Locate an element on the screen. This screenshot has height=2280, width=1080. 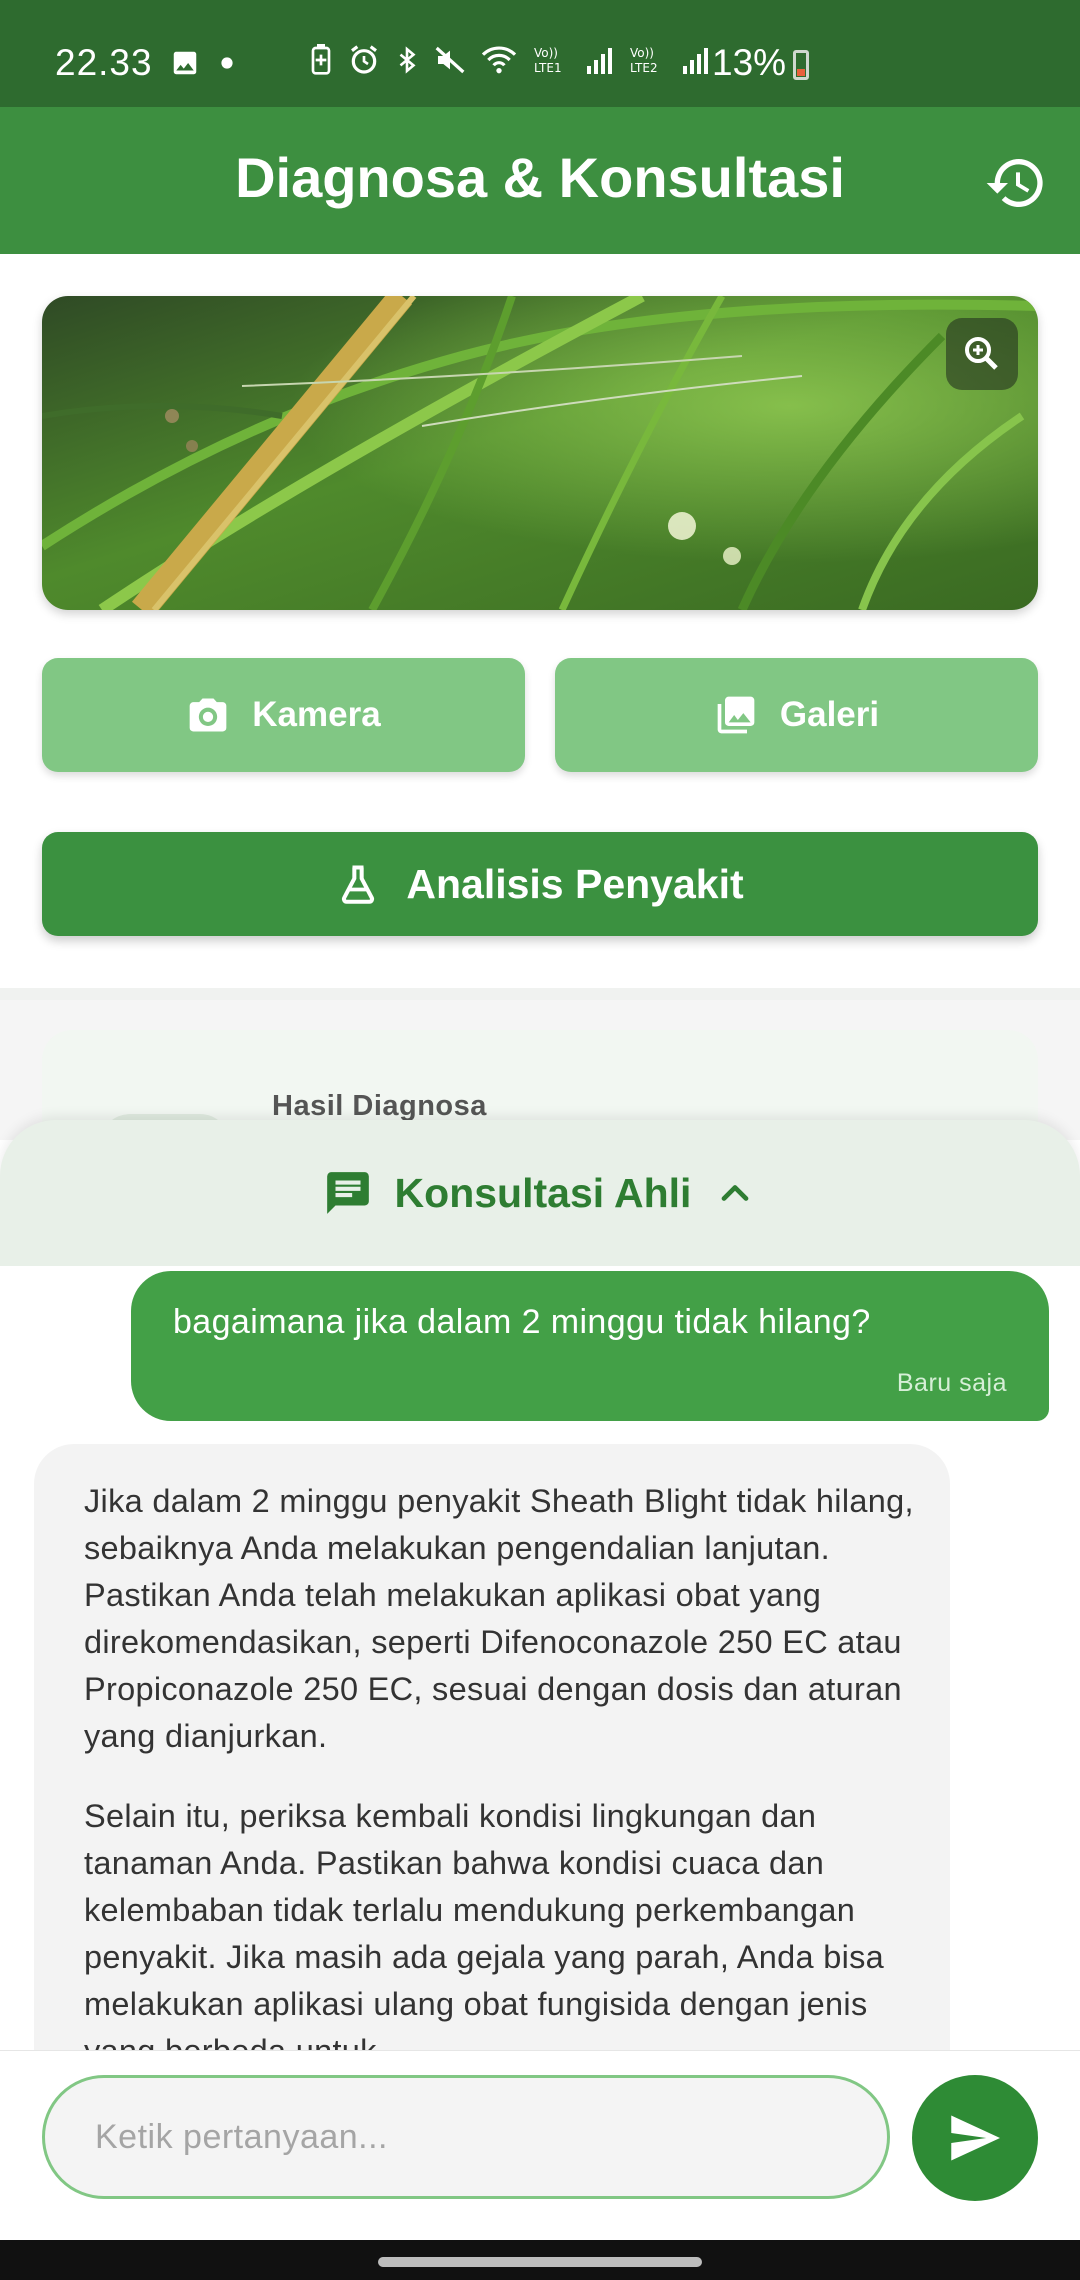
send-button is located at coordinates (975, 2138).